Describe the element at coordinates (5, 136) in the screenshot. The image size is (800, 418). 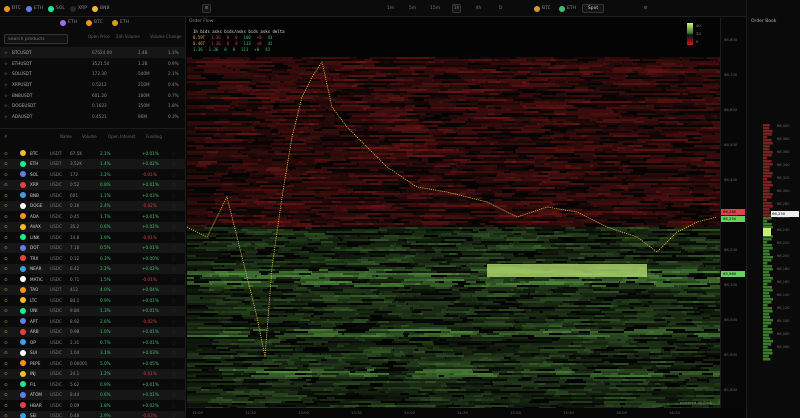
I see `column-header: #` at that location.